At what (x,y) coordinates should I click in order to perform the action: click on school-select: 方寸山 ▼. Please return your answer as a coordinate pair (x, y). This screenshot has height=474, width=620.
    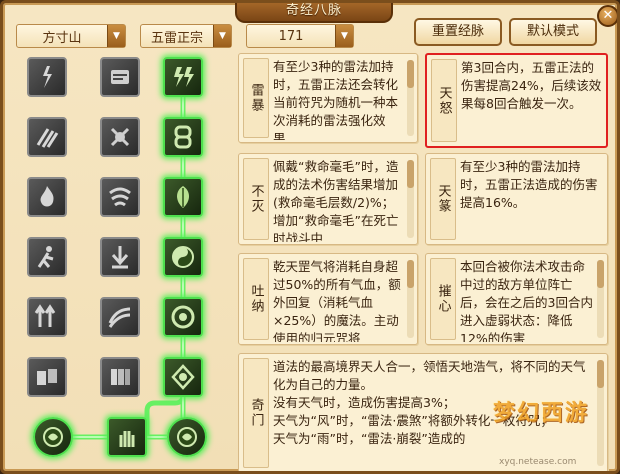
    Looking at the image, I should click on (71, 36).